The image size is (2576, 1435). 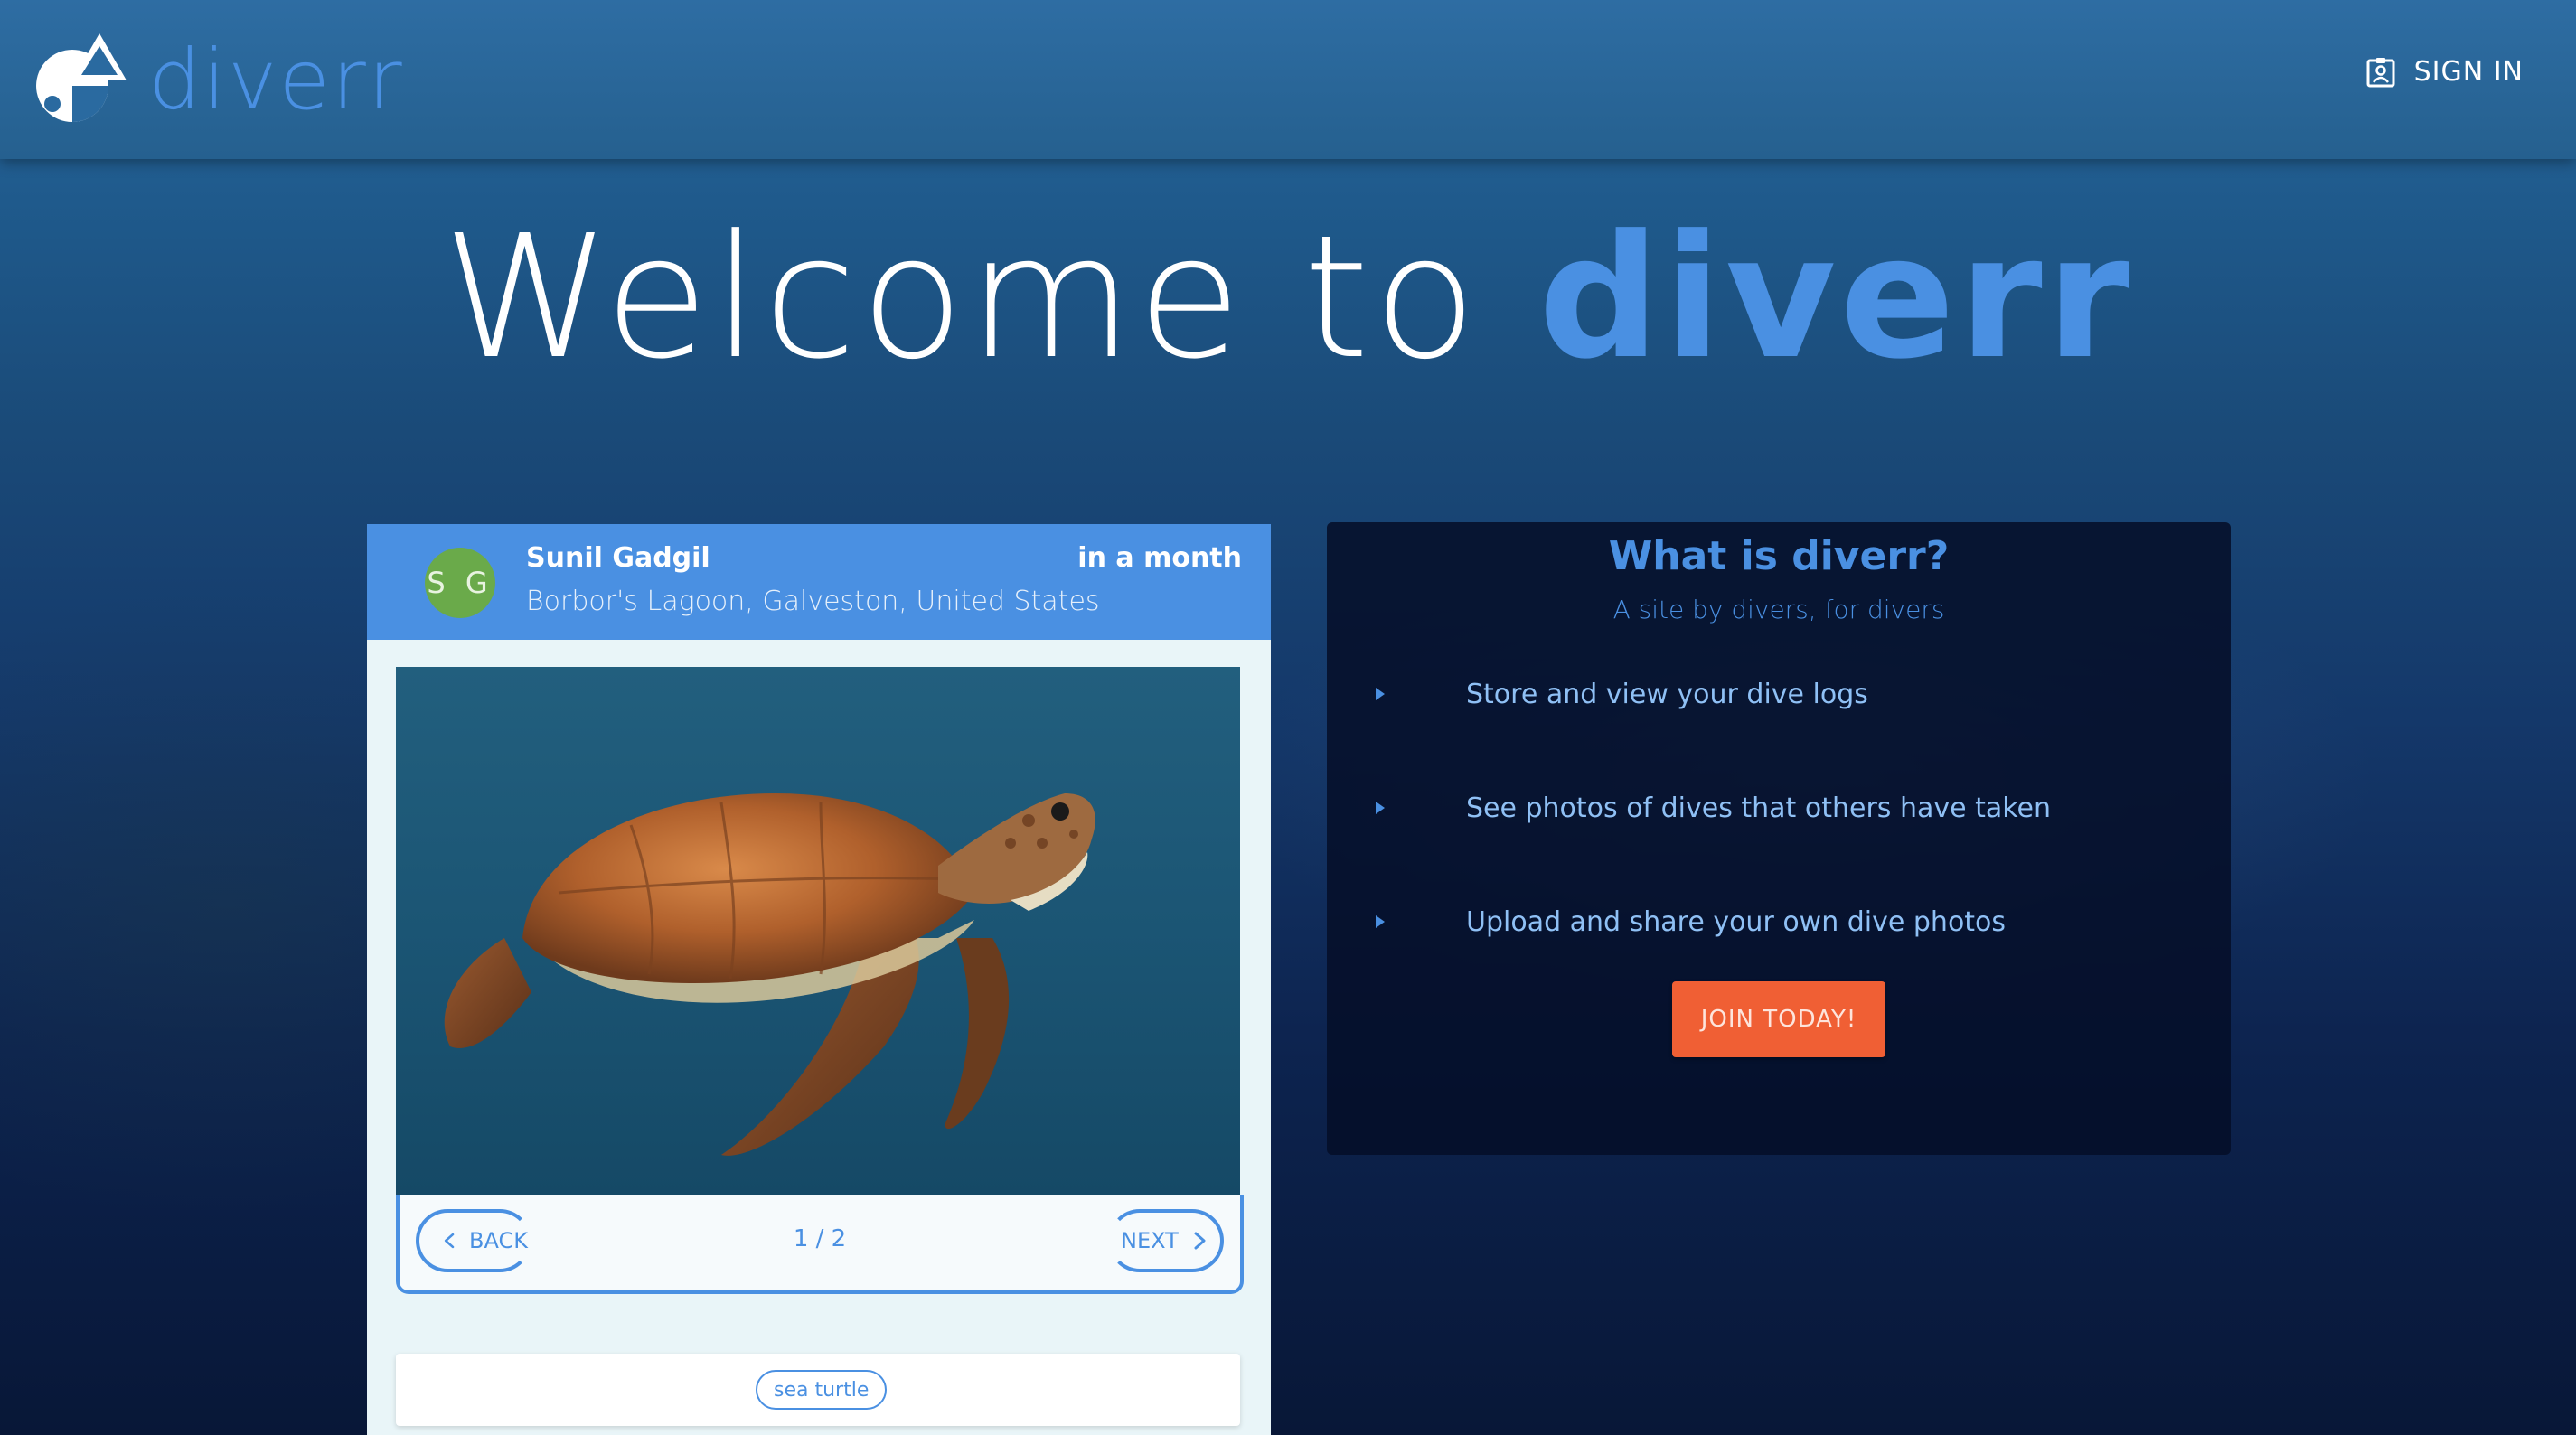 I want to click on brand-name: diverr, so click(x=276, y=80).